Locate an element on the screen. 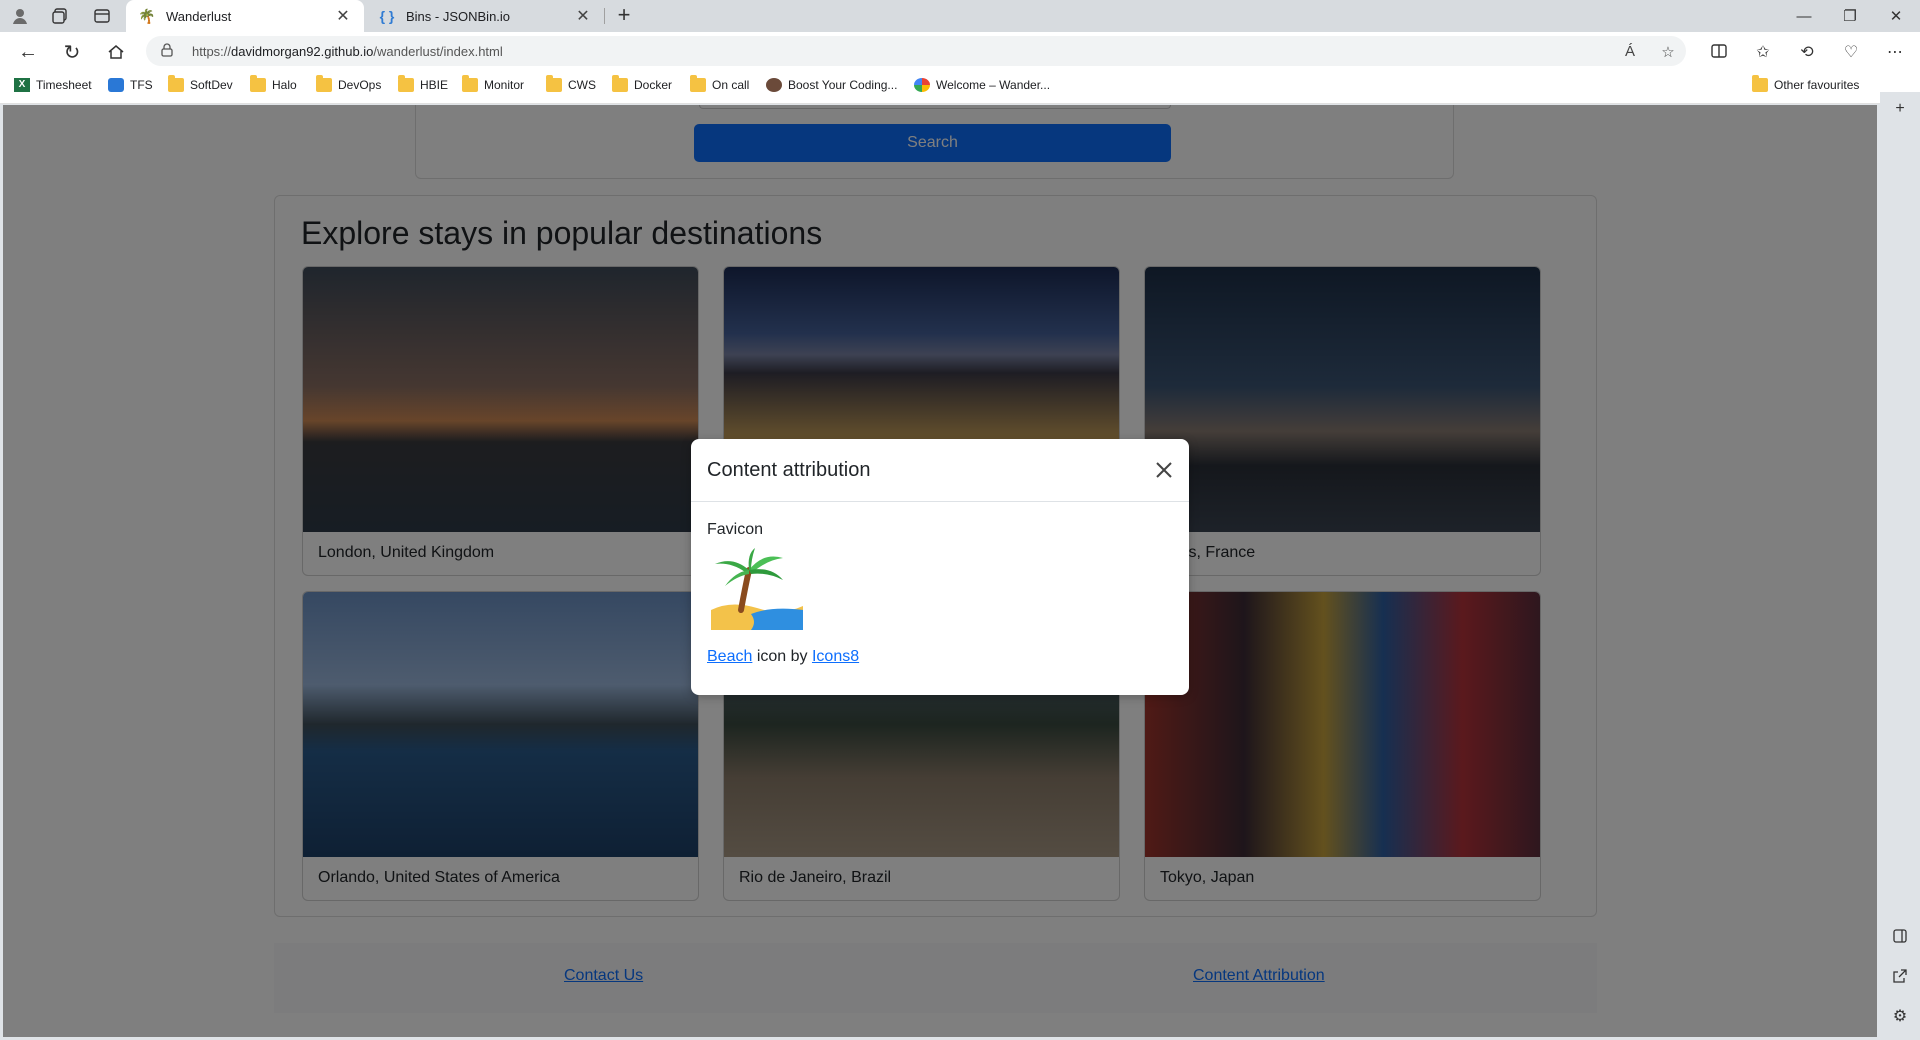 This screenshot has height=1040, width=1920. icons8-link: Icons8 is located at coordinates (835, 656).